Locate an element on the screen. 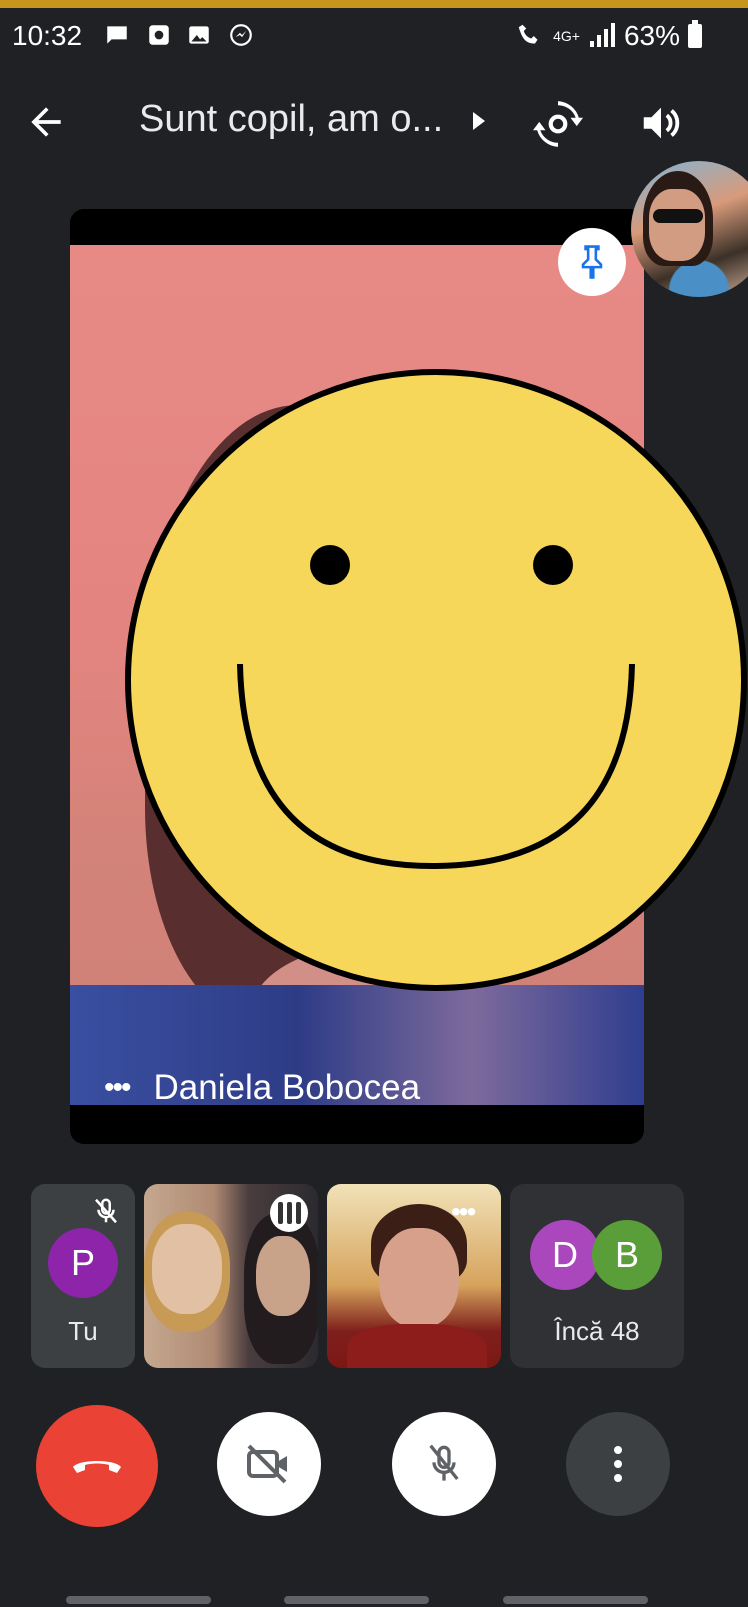  speaking-indicator-icon is located at coordinates (289, 1213).